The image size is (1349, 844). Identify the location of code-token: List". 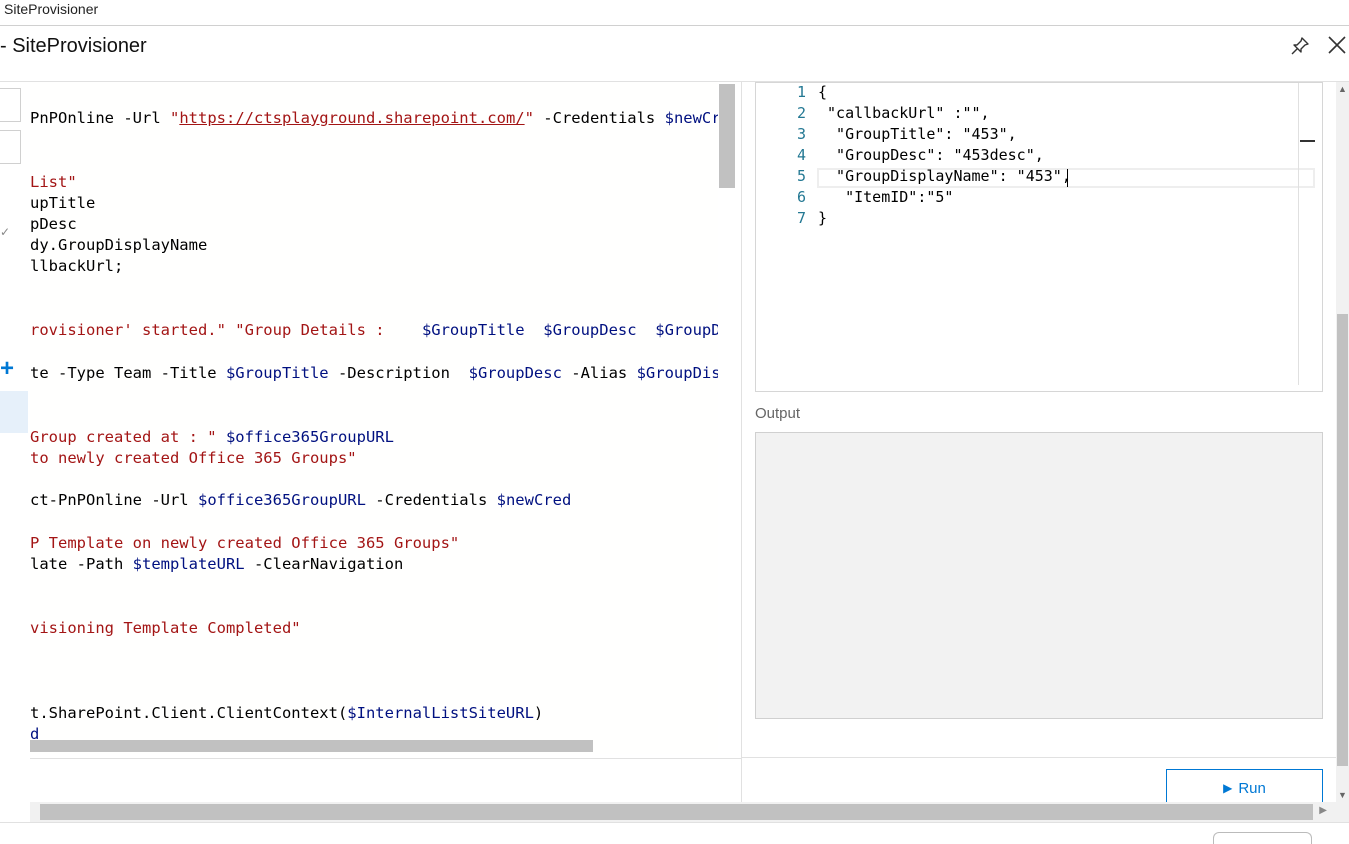
(53, 182).